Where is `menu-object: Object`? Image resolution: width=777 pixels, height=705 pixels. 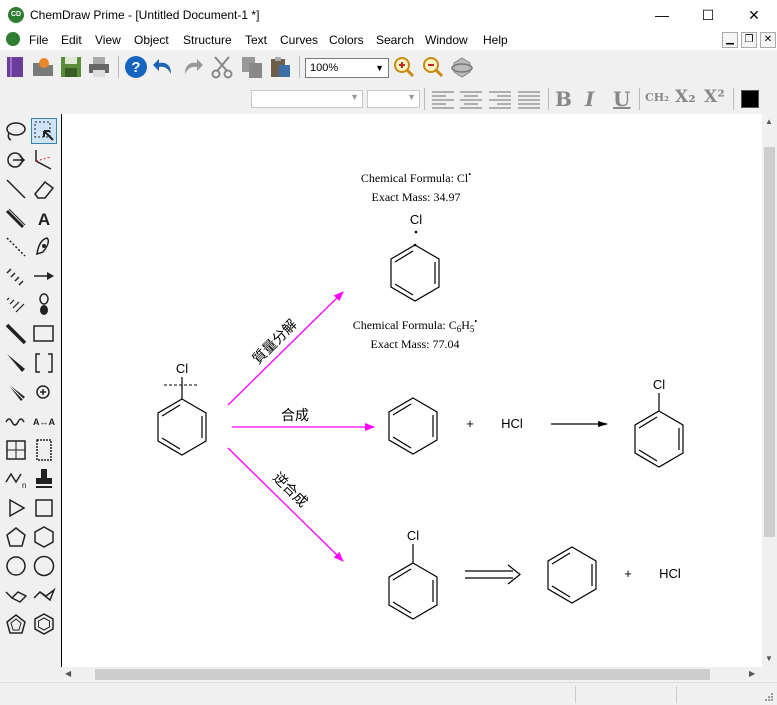 menu-object: Object is located at coordinates (151, 40).